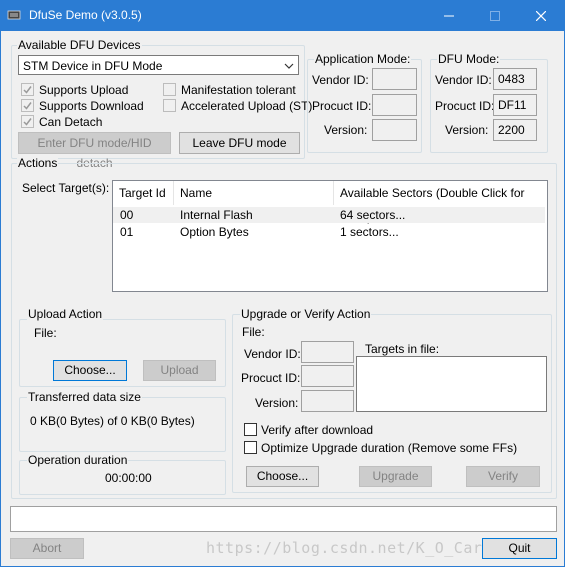 The height and width of the screenshot is (567, 565). What do you see at coordinates (93, 66) in the screenshot?
I see `device-select-value: STM Device in DFU Mode` at bounding box center [93, 66].